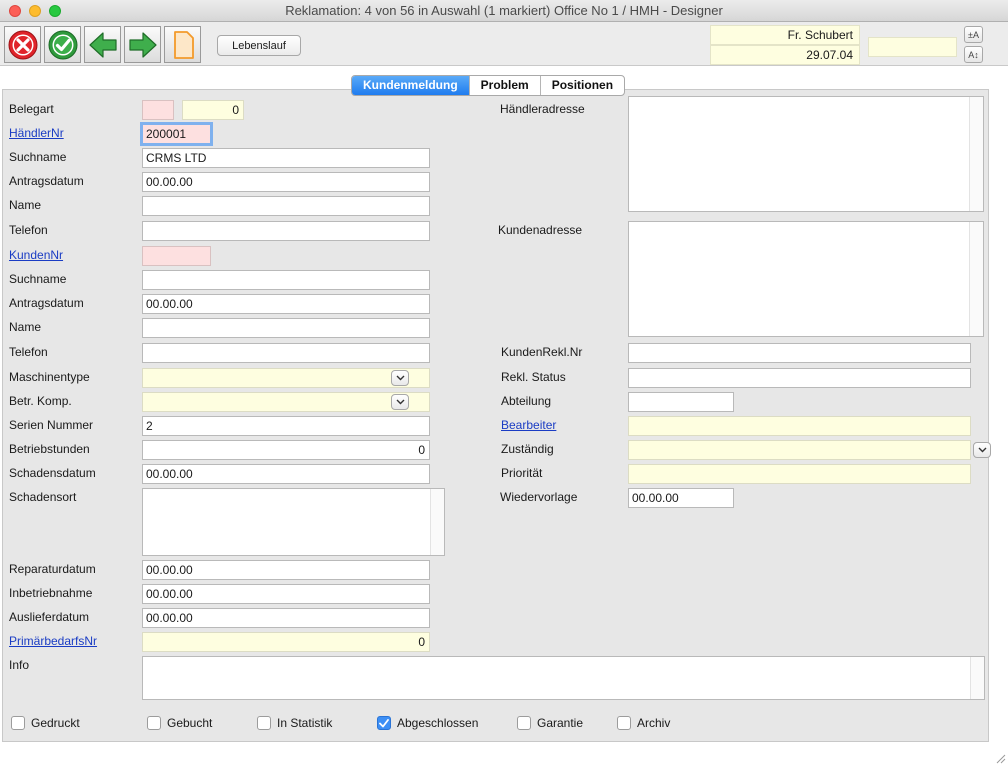  I want to click on chevron-down-icon, so click(400, 378).